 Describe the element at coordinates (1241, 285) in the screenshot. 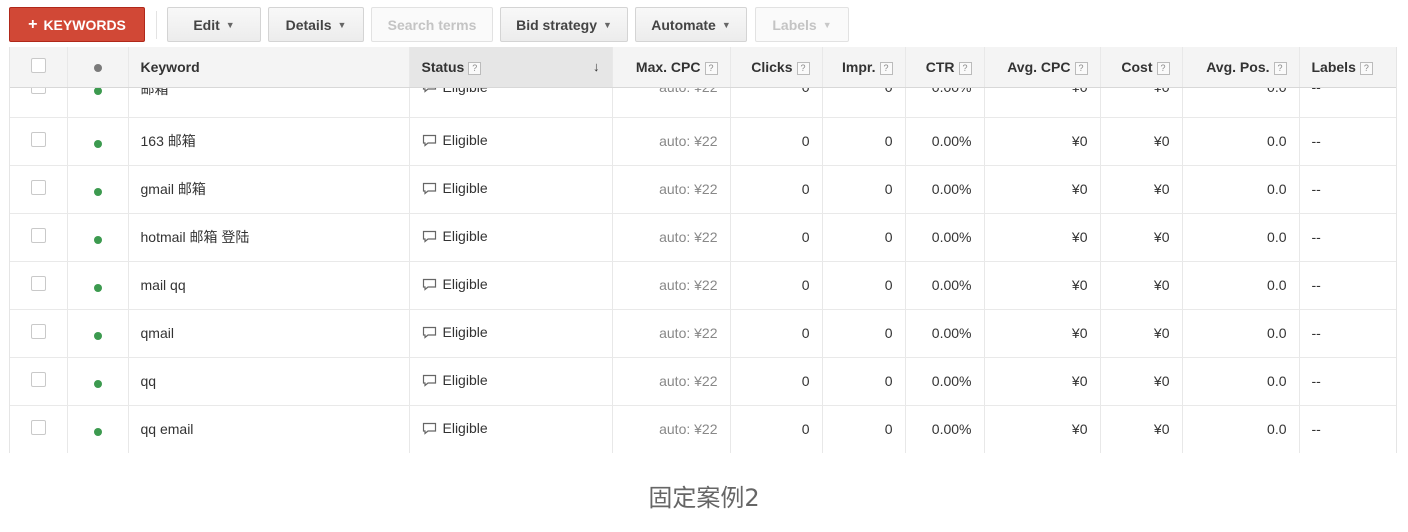

I see `avg-pos-cell: 0.0` at that location.